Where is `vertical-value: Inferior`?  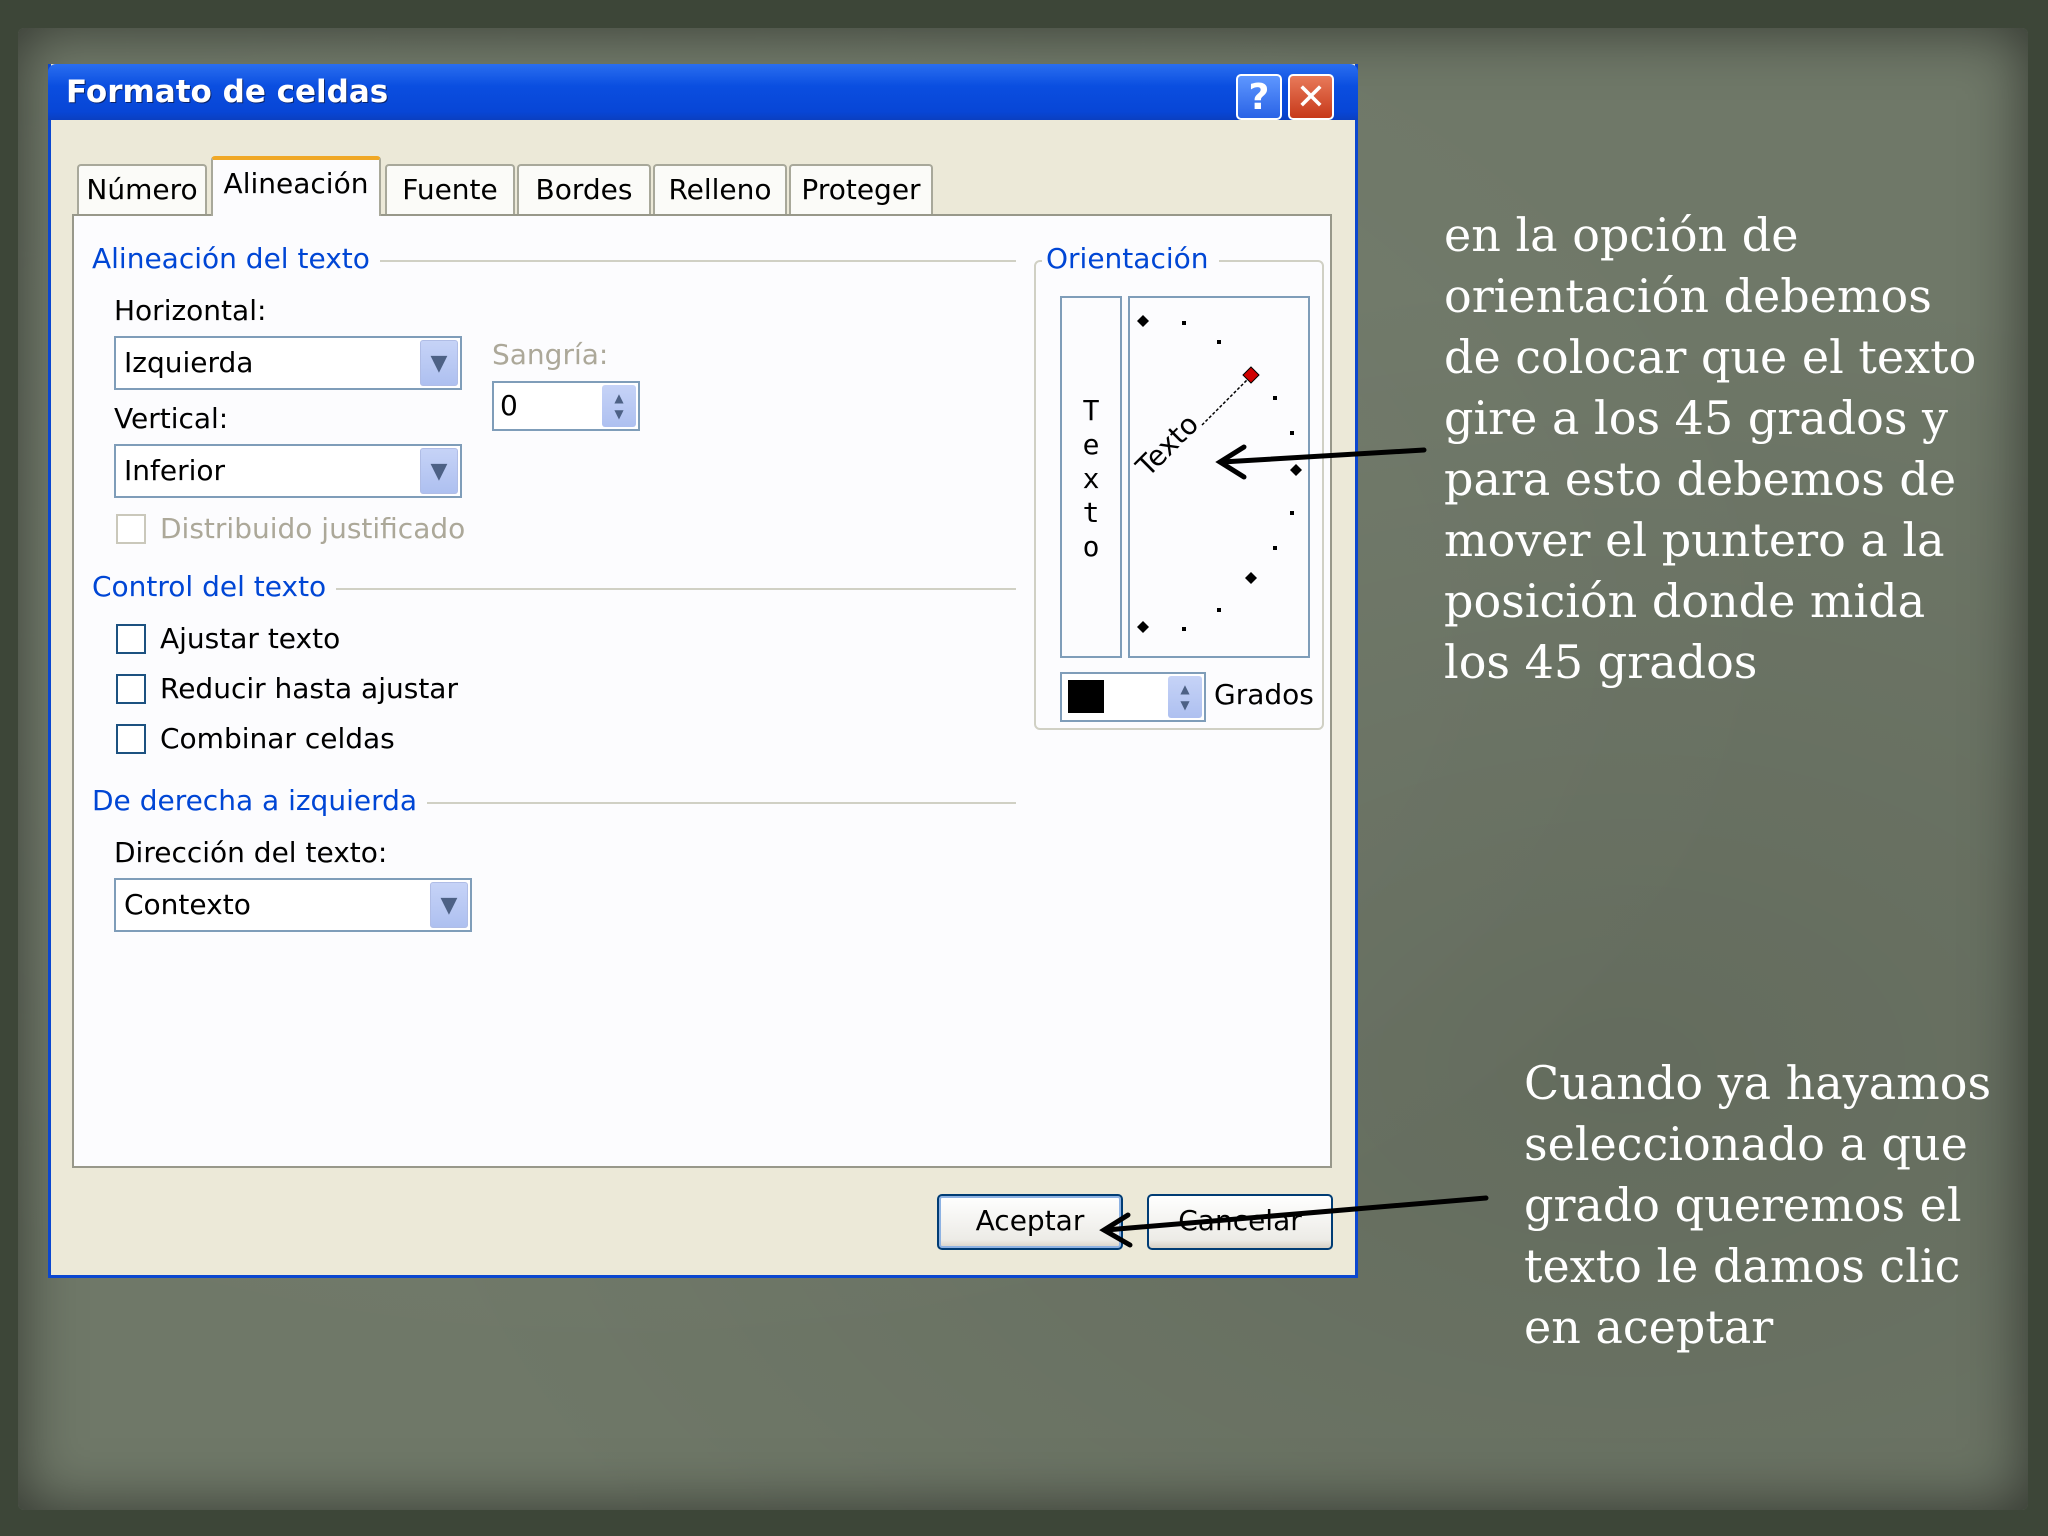
vertical-value: Inferior is located at coordinates (175, 470).